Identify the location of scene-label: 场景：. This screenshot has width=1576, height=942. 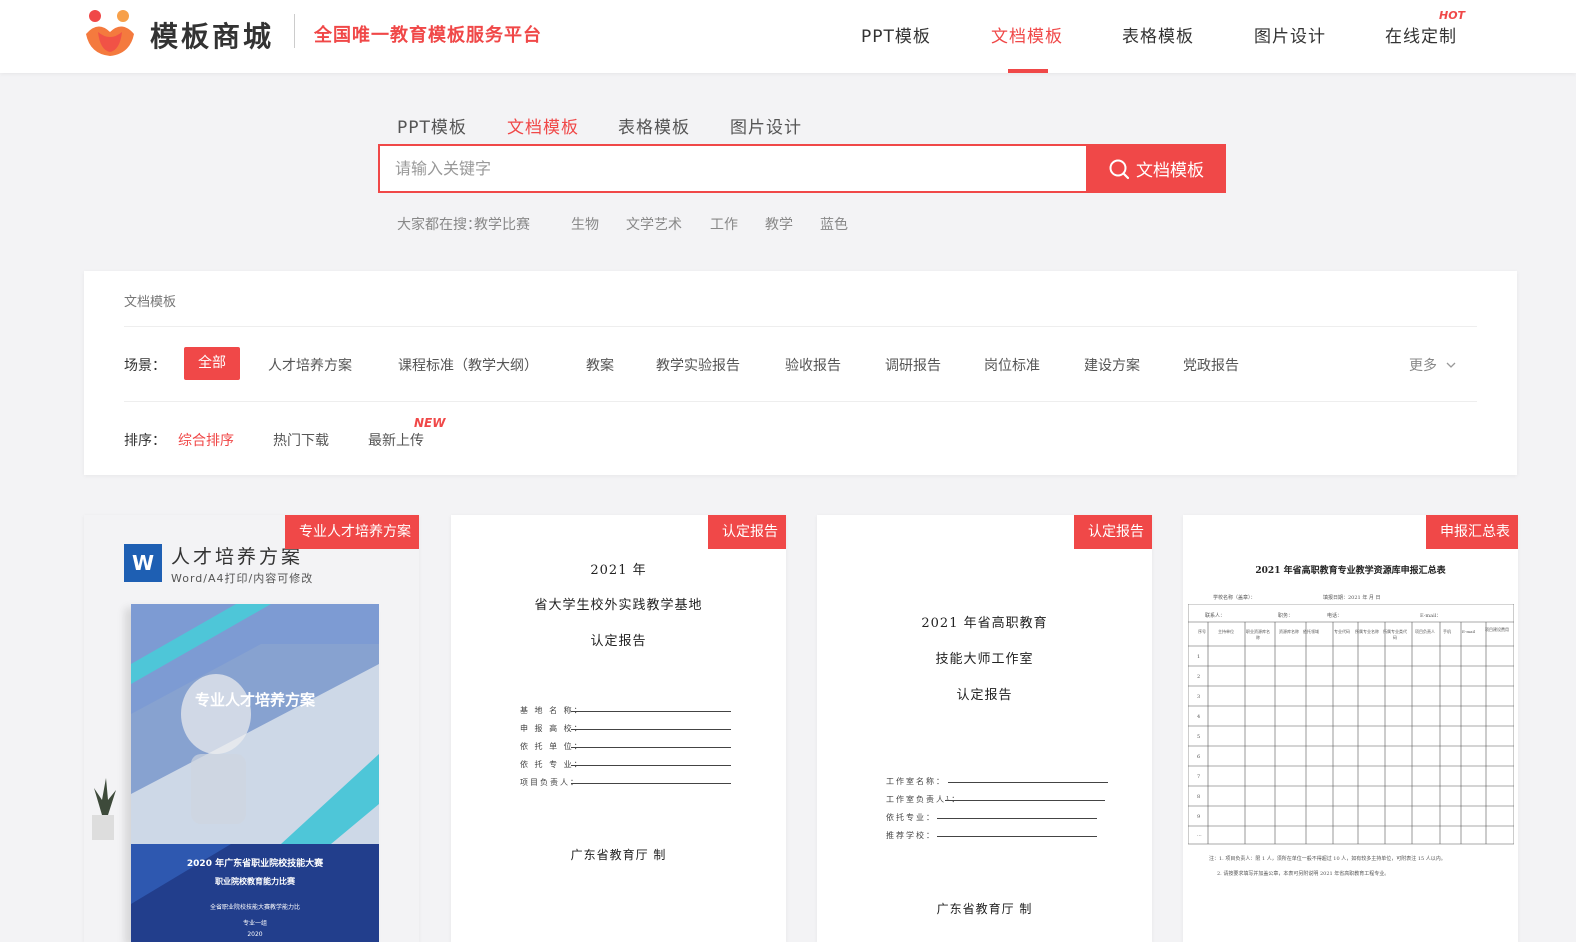
(145, 366).